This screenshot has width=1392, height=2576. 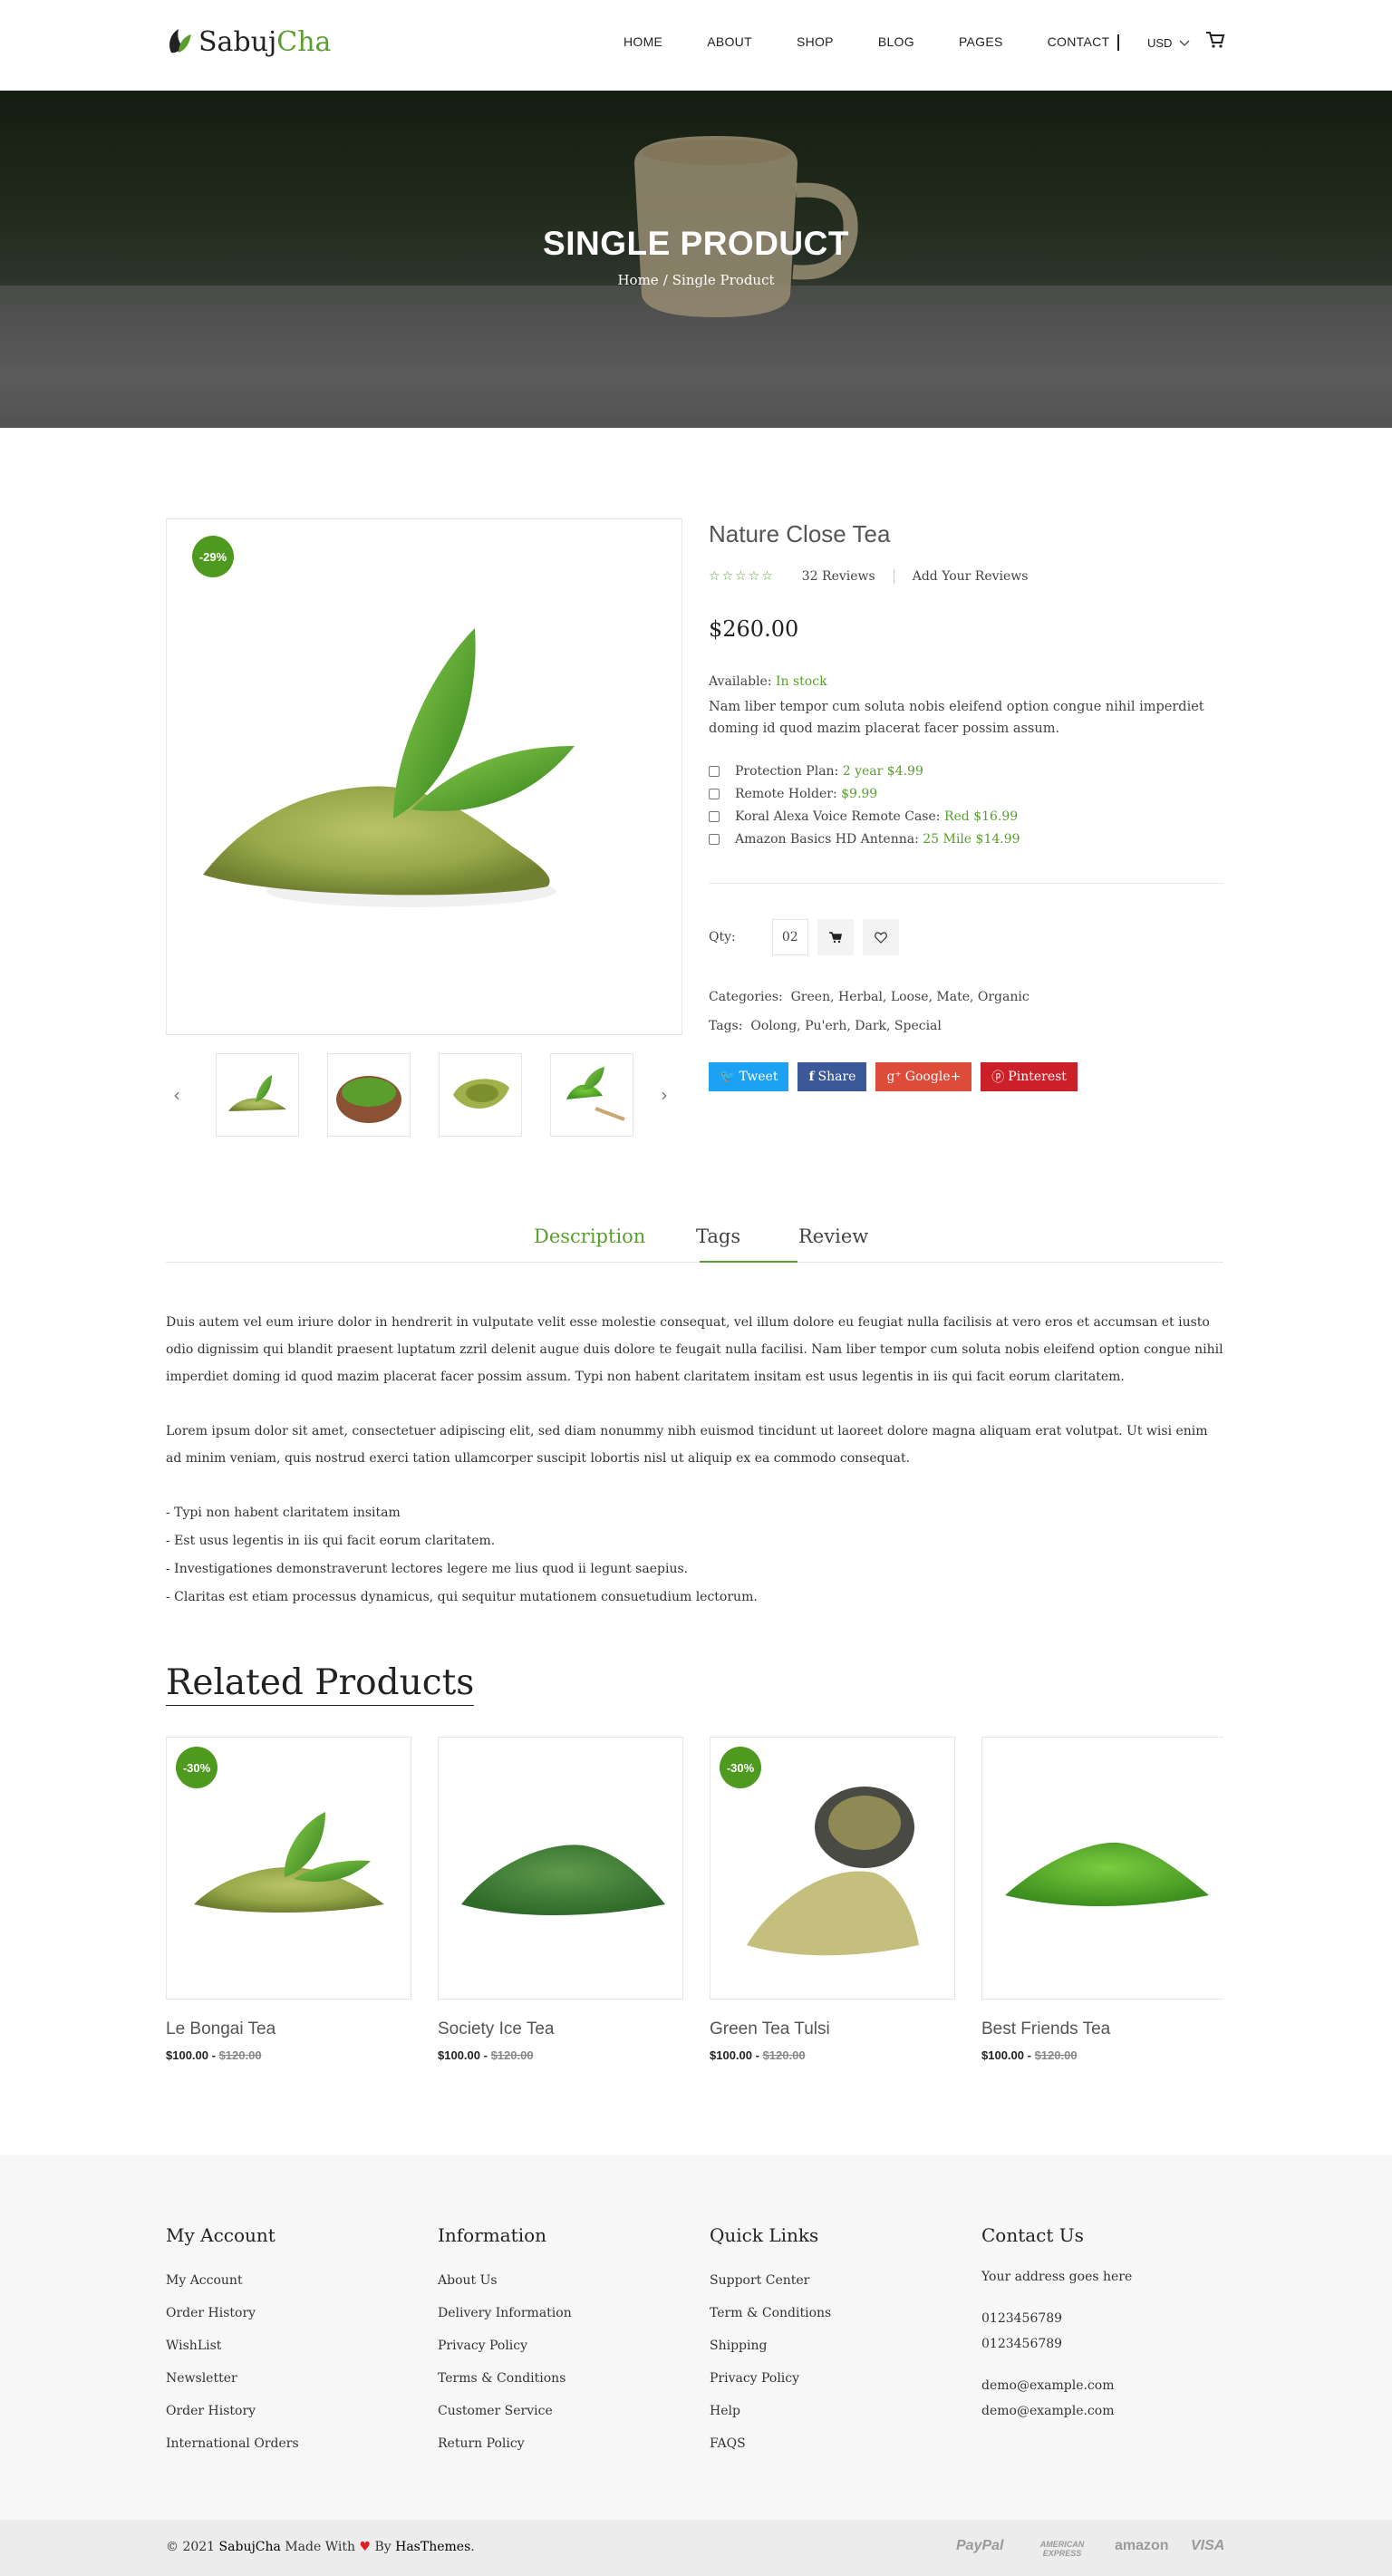 What do you see at coordinates (740, 681) in the screenshot?
I see `availability-label: Available:` at bounding box center [740, 681].